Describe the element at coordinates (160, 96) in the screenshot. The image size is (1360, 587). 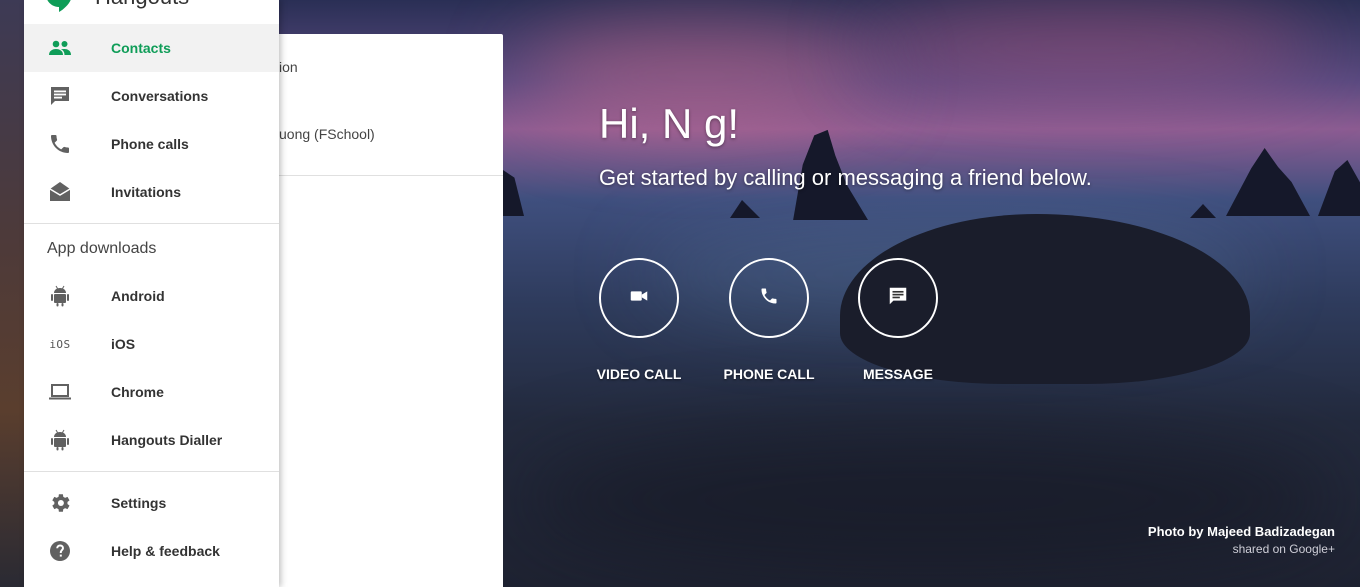
I see `nav-item-label: Conversations` at that location.